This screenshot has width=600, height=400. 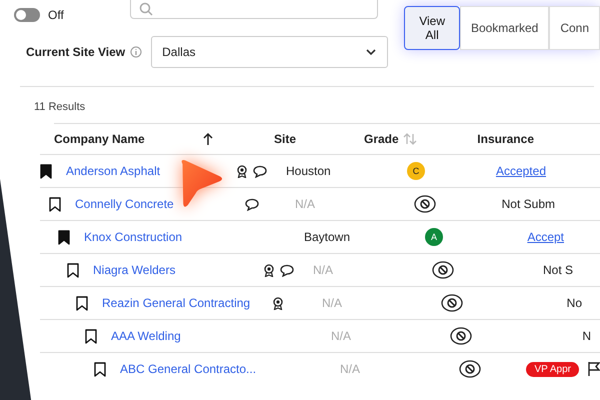 I want to click on company-link: Niagra Welders, so click(x=134, y=270).